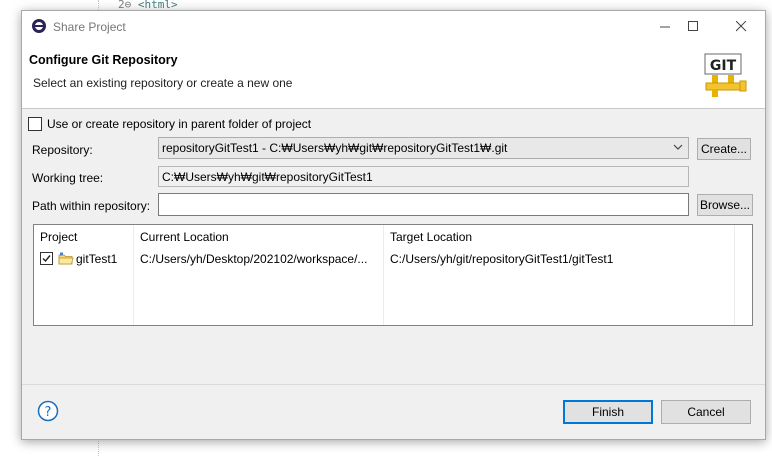 The image size is (772, 456). Describe the element at coordinates (678, 147) in the screenshot. I see `chevron-down-icon` at that location.